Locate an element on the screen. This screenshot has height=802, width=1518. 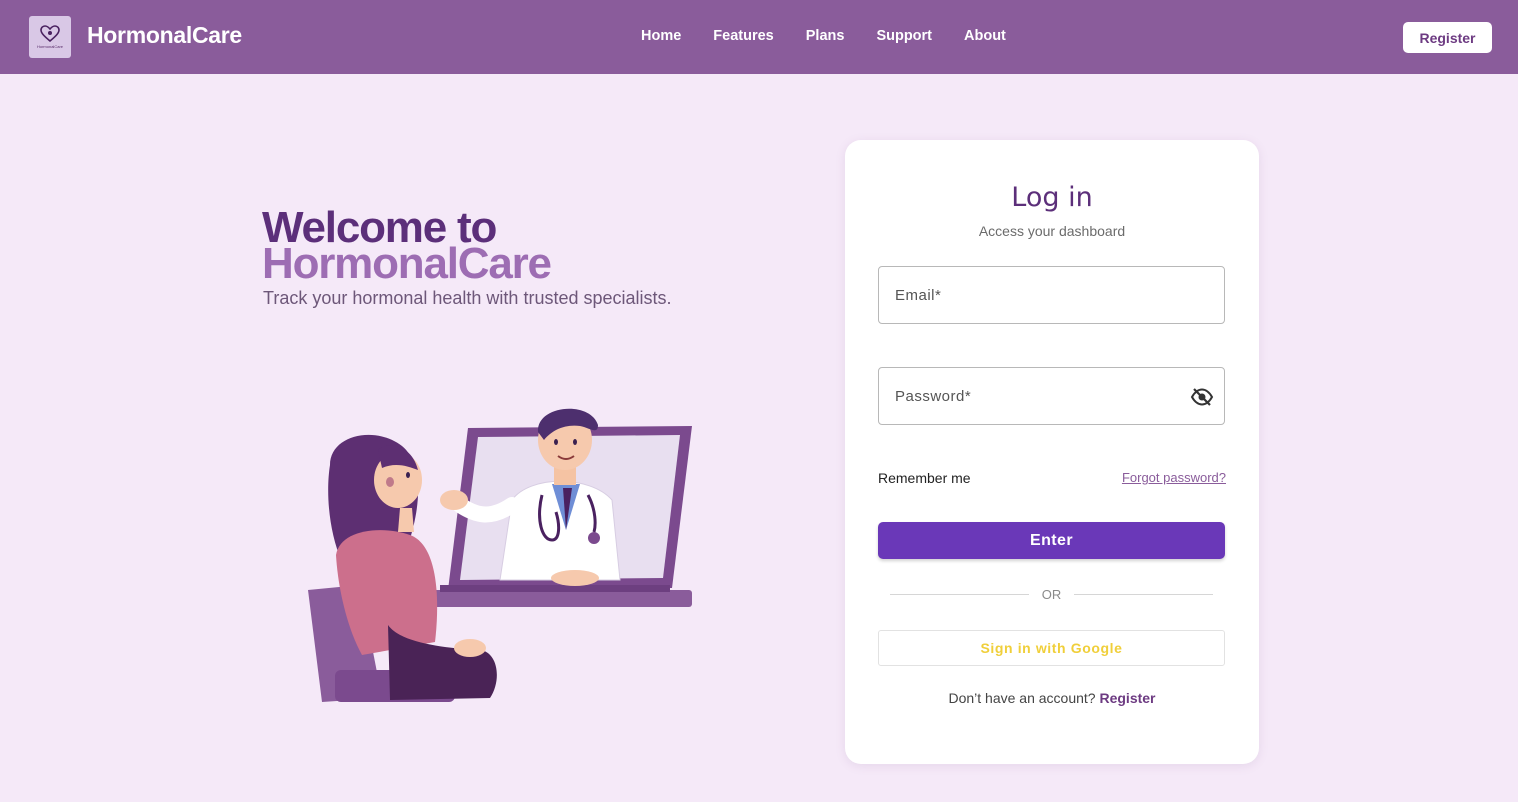
email-field-wrapper is located at coordinates (1051, 295).